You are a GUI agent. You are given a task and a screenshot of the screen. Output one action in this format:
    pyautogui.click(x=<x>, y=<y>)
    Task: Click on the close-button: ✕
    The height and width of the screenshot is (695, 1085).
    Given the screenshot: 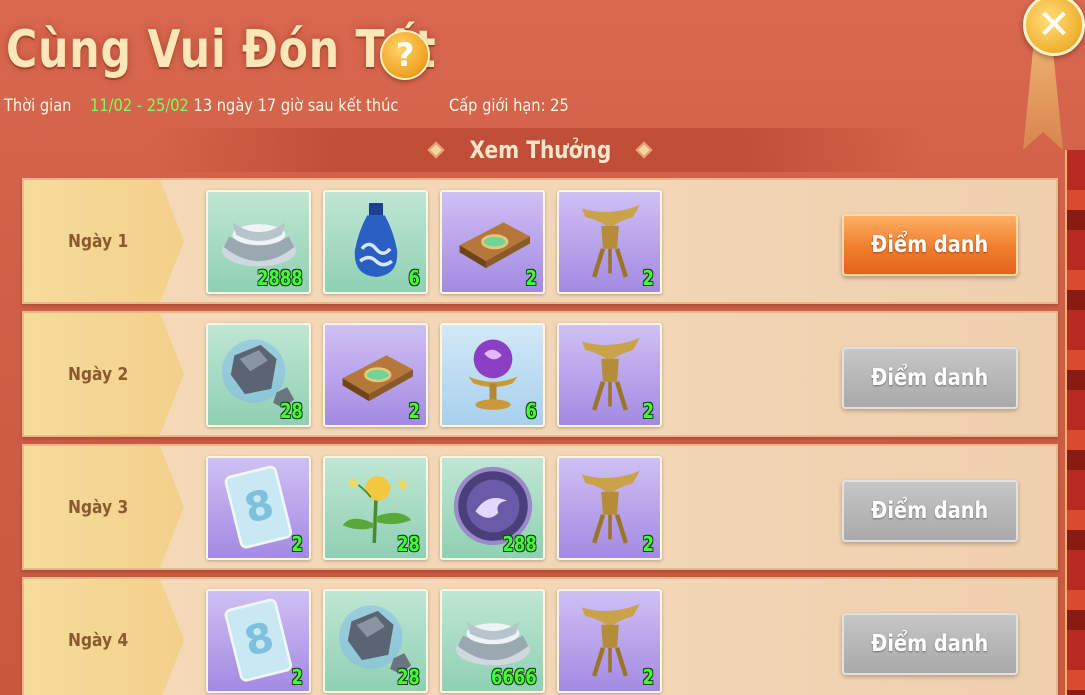 What is the action you would take?
    pyautogui.click(x=1054, y=28)
    